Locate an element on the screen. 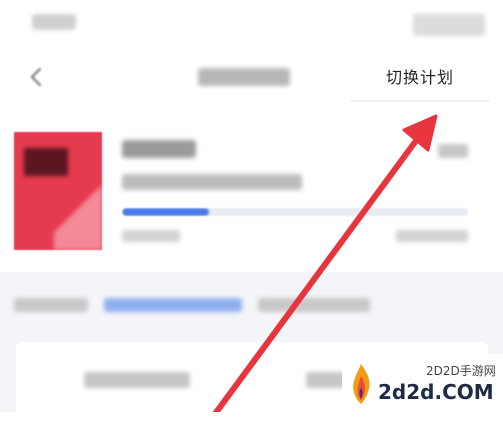  status-bar is located at coordinates (251, 24).